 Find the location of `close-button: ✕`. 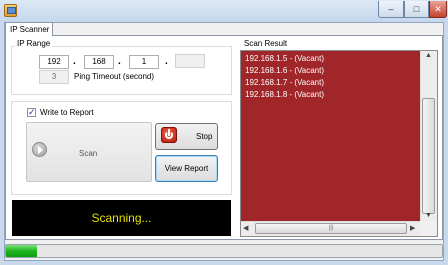

close-button: ✕ is located at coordinates (438, 9).